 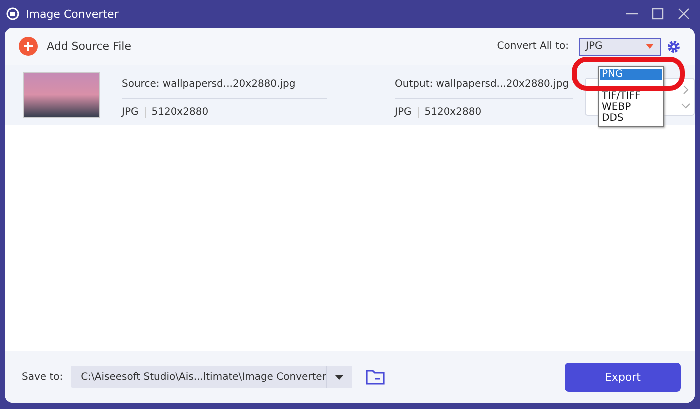 What do you see at coordinates (631, 96) in the screenshot?
I see `format-option: TIF/TIFF` at bounding box center [631, 96].